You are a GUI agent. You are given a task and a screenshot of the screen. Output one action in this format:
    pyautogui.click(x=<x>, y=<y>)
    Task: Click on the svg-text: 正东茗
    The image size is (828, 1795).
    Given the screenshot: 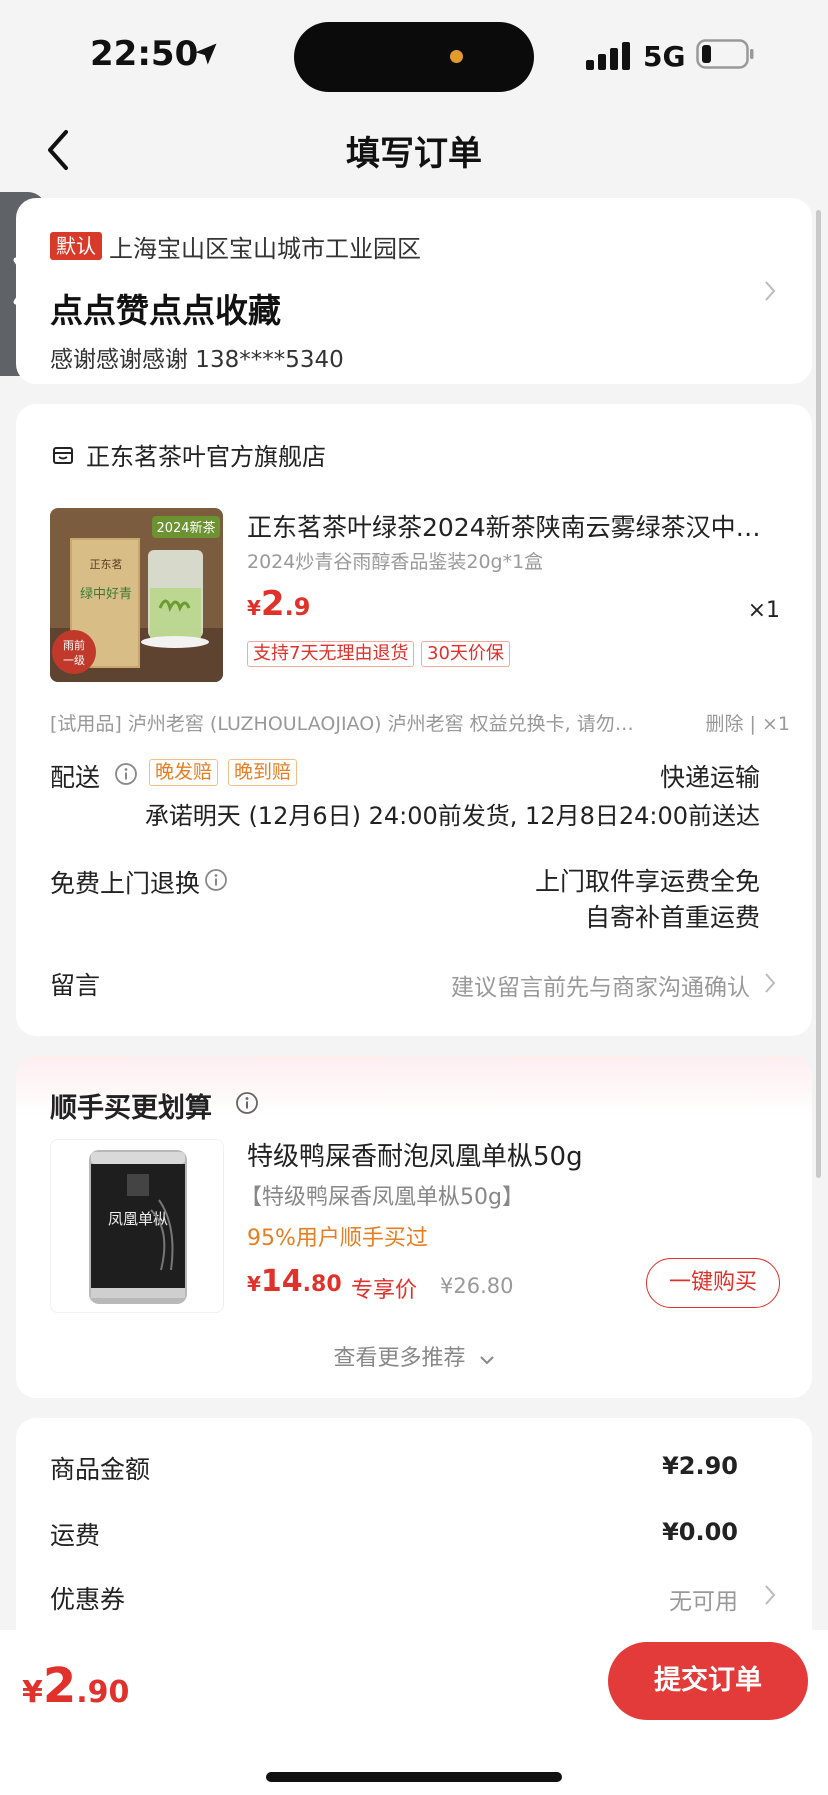 What is the action you would take?
    pyautogui.click(x=106, y=564)
    